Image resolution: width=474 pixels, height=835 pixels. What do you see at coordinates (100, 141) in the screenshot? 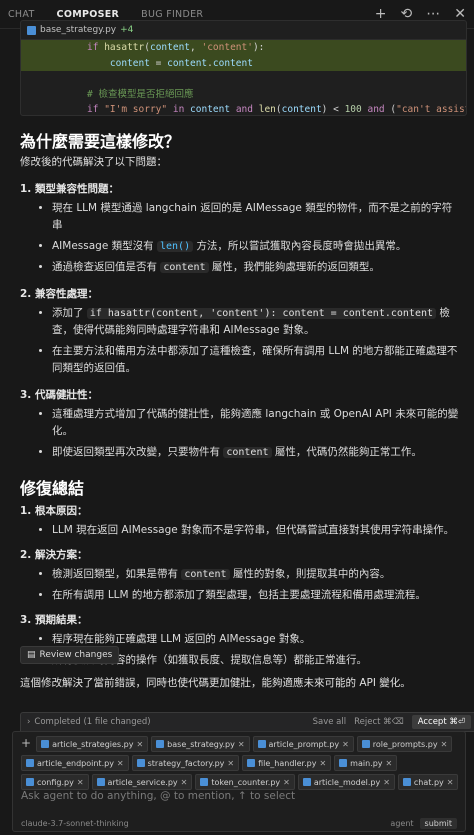
I see `why-heading: 為什麼需要這樣修改？` at bounding box center [100, 141].